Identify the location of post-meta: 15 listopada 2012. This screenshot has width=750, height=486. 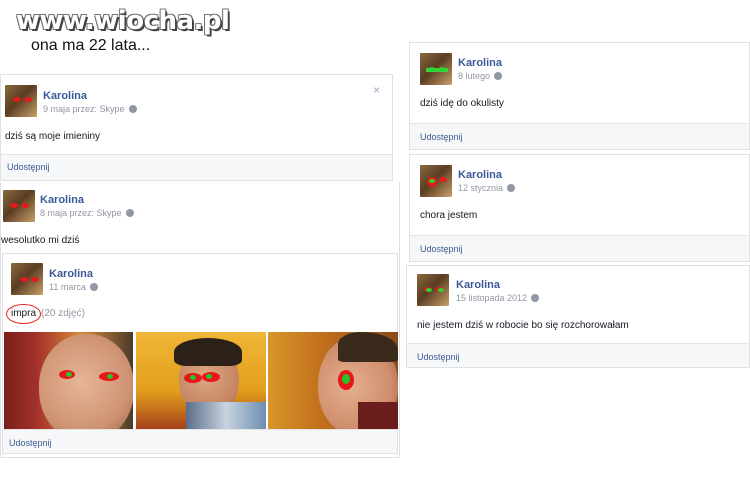
(498, 298).